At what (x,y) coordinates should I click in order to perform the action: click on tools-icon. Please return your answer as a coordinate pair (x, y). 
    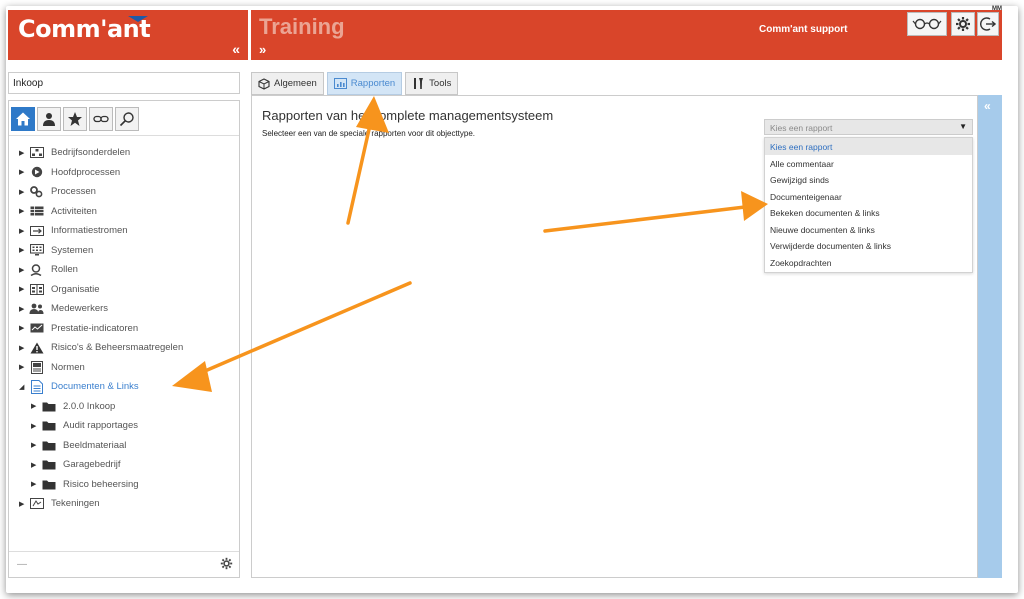
    Looking at the image, I should click on (419, 83).